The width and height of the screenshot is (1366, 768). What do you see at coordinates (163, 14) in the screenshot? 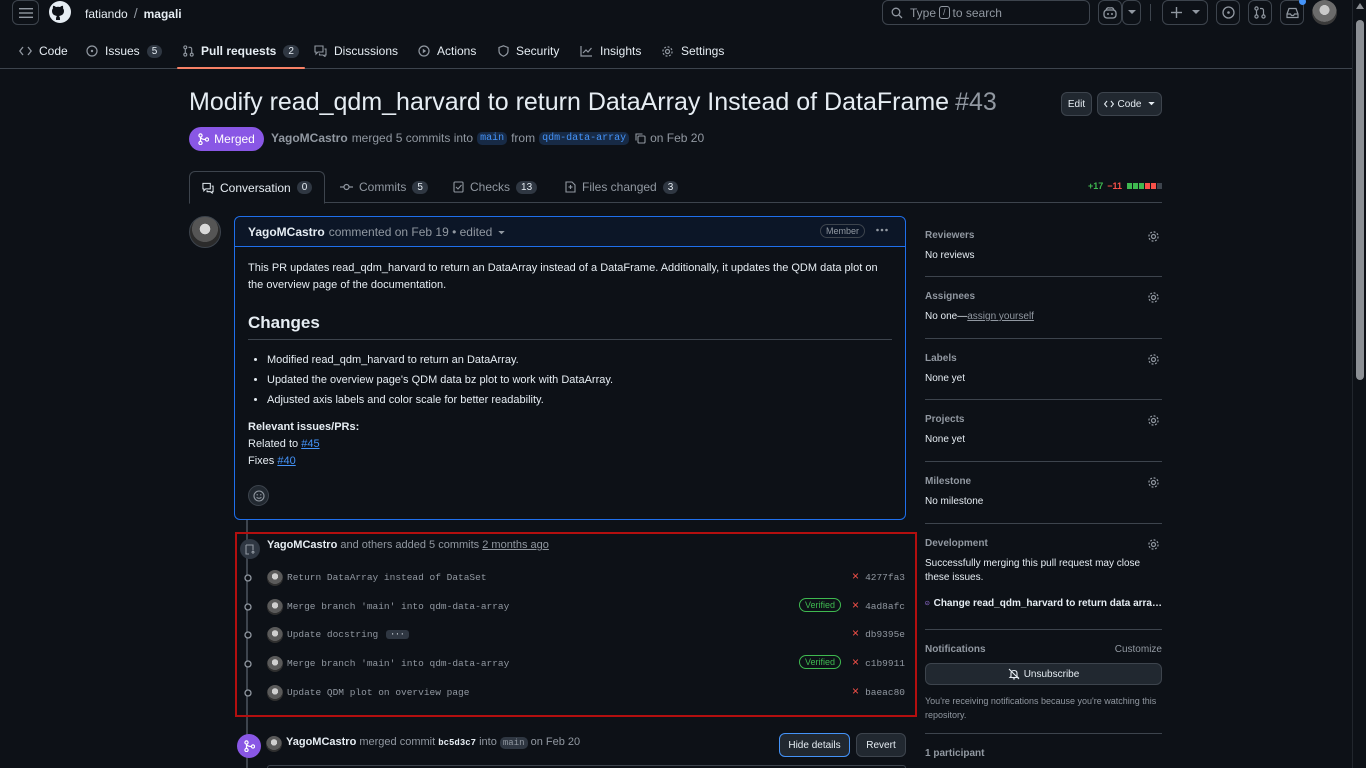
I see `breadcrumb-repo: magali` at bounding box center [163, 14].